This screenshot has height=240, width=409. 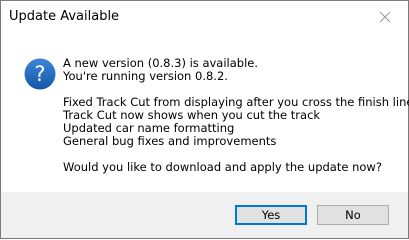 What do you see at coordinates (64, 16) in the screenshot?
I see `dialog-title: Update Available` at bounding box center [64, 16].